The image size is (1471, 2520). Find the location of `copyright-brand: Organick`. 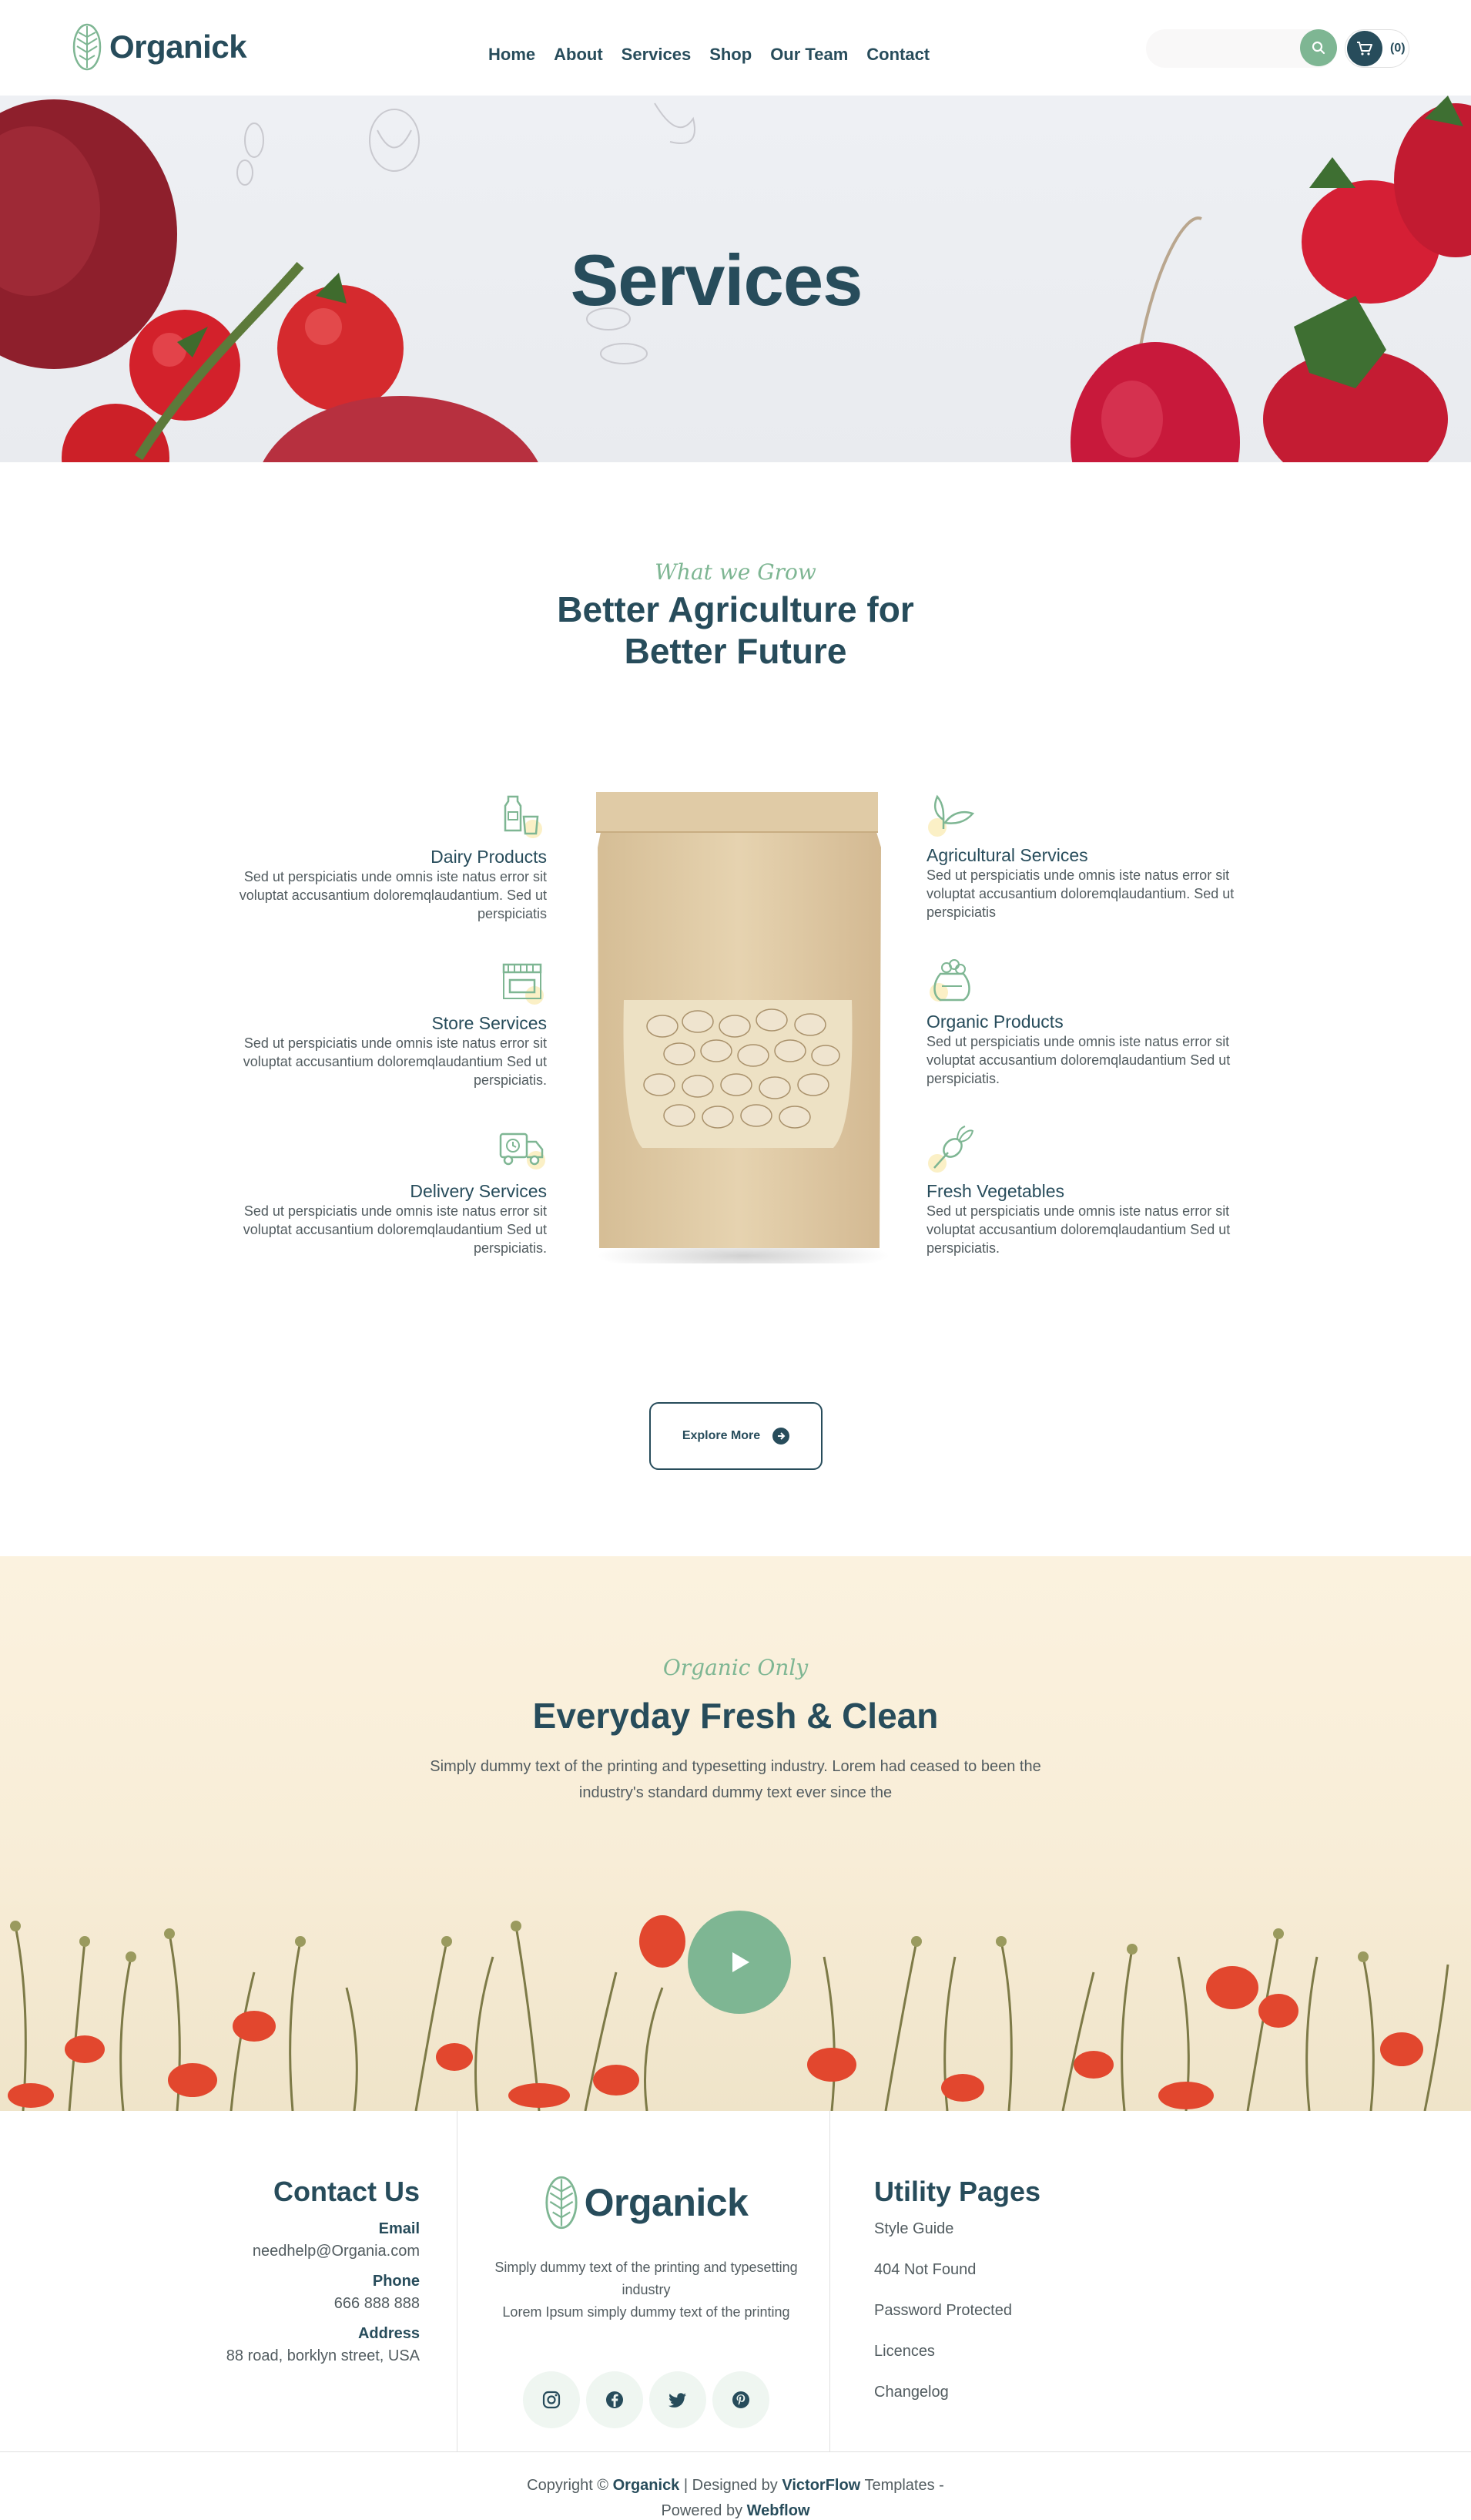

copyright-brand: Organick is located at coordinates (646, 2485).